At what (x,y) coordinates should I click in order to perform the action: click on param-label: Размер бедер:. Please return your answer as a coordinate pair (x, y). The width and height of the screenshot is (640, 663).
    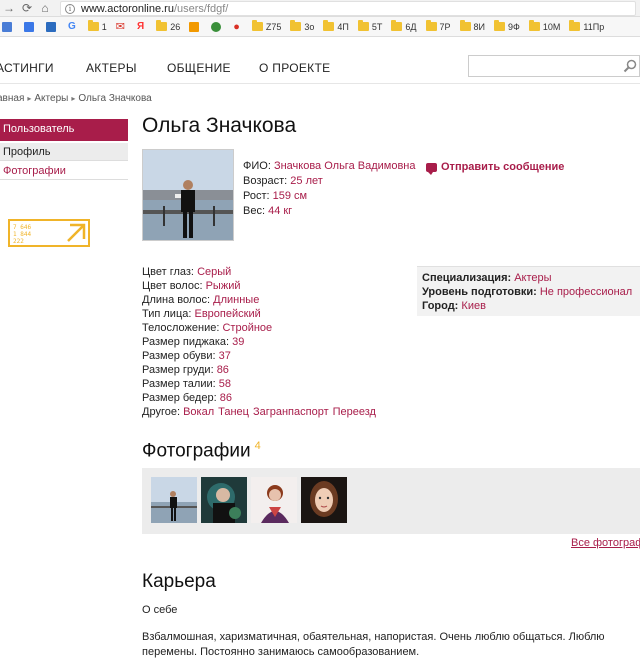
    Looking at the image, I should click on (179, 398).